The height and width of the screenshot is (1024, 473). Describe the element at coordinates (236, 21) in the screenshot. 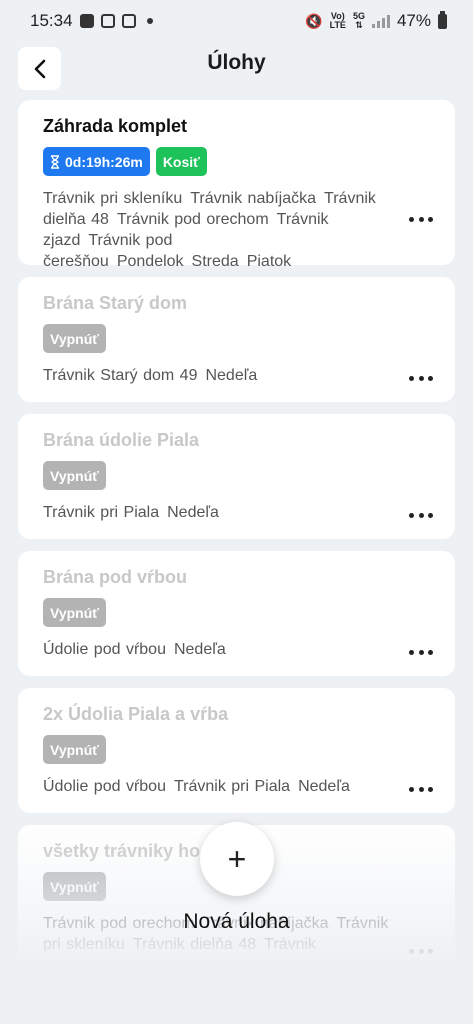

I see `status-bar: 15:34 🔇 Vo) LTE 5G ⇅ 47%` at that location.